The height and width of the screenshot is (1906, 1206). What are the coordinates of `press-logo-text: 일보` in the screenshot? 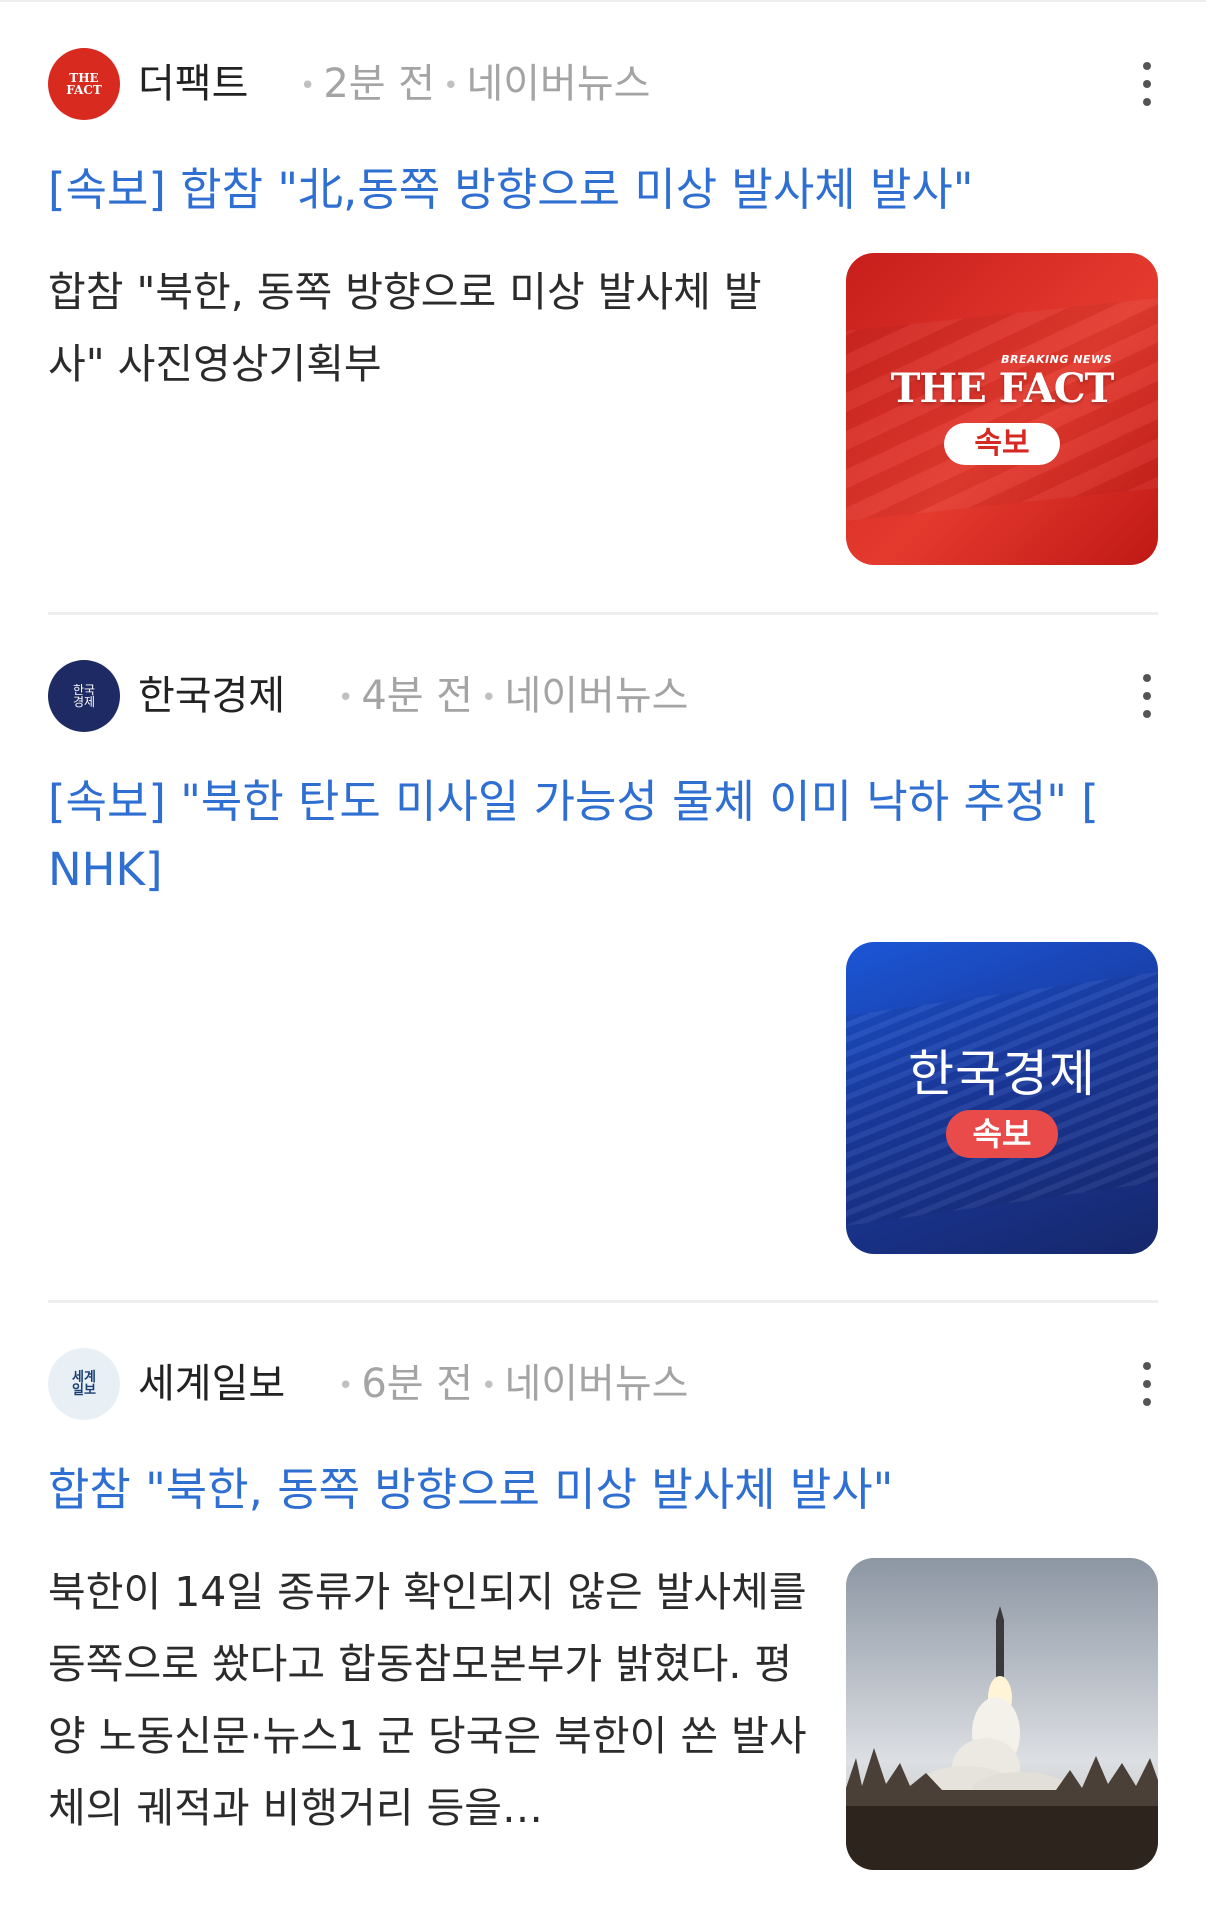 It's located at (84, 1390).